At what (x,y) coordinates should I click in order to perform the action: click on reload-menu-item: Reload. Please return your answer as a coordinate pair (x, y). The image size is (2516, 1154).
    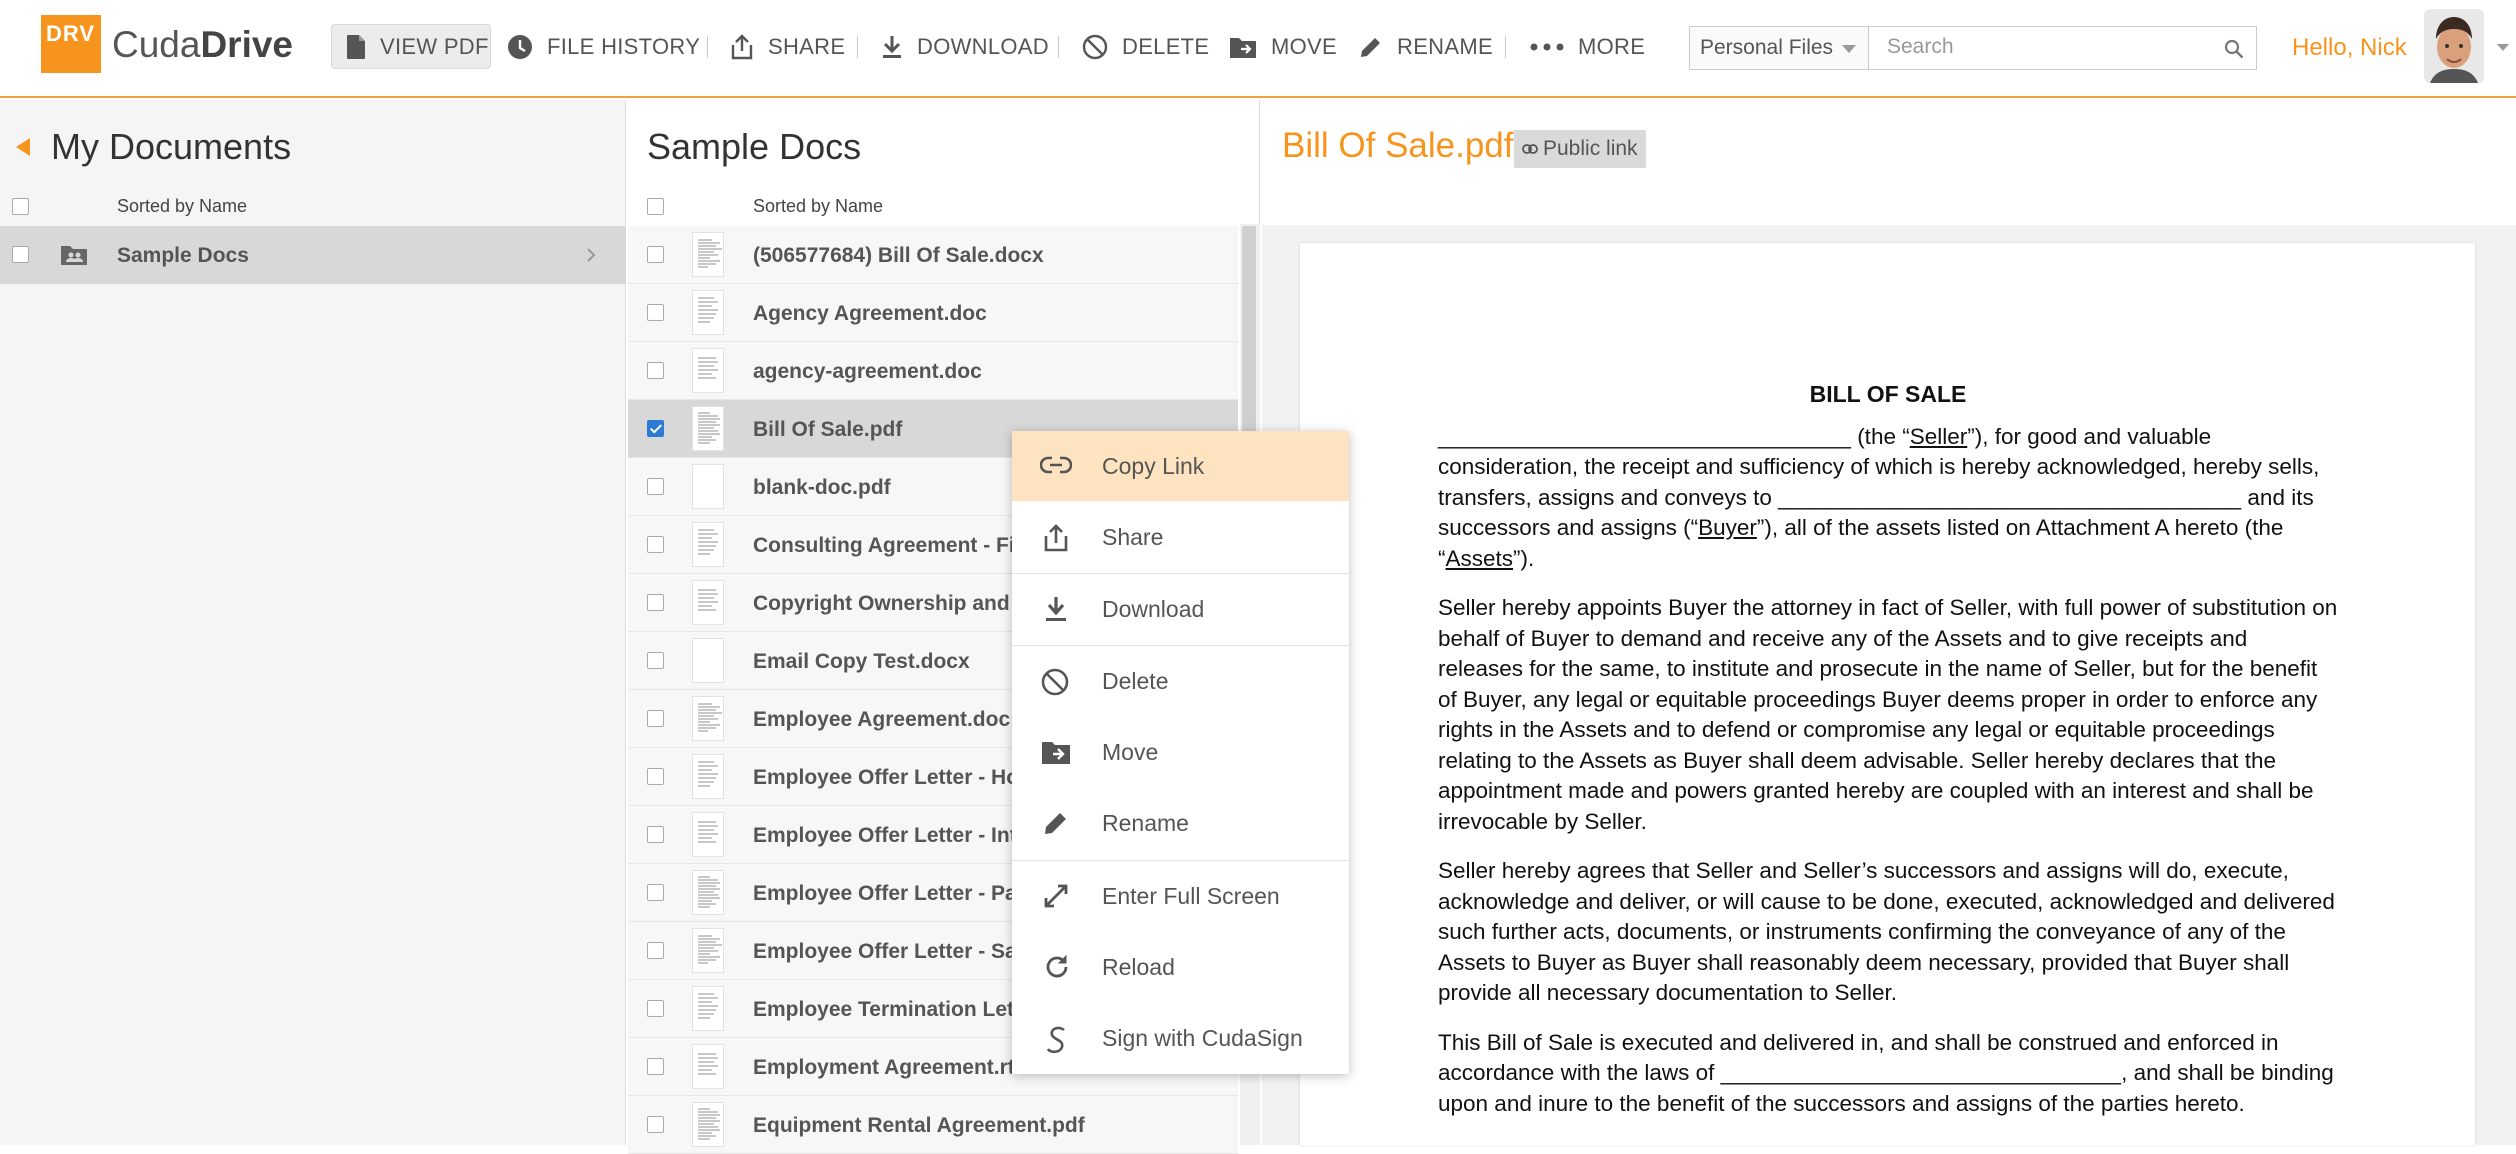
    Looking at the image, I should click on (1180, 967).